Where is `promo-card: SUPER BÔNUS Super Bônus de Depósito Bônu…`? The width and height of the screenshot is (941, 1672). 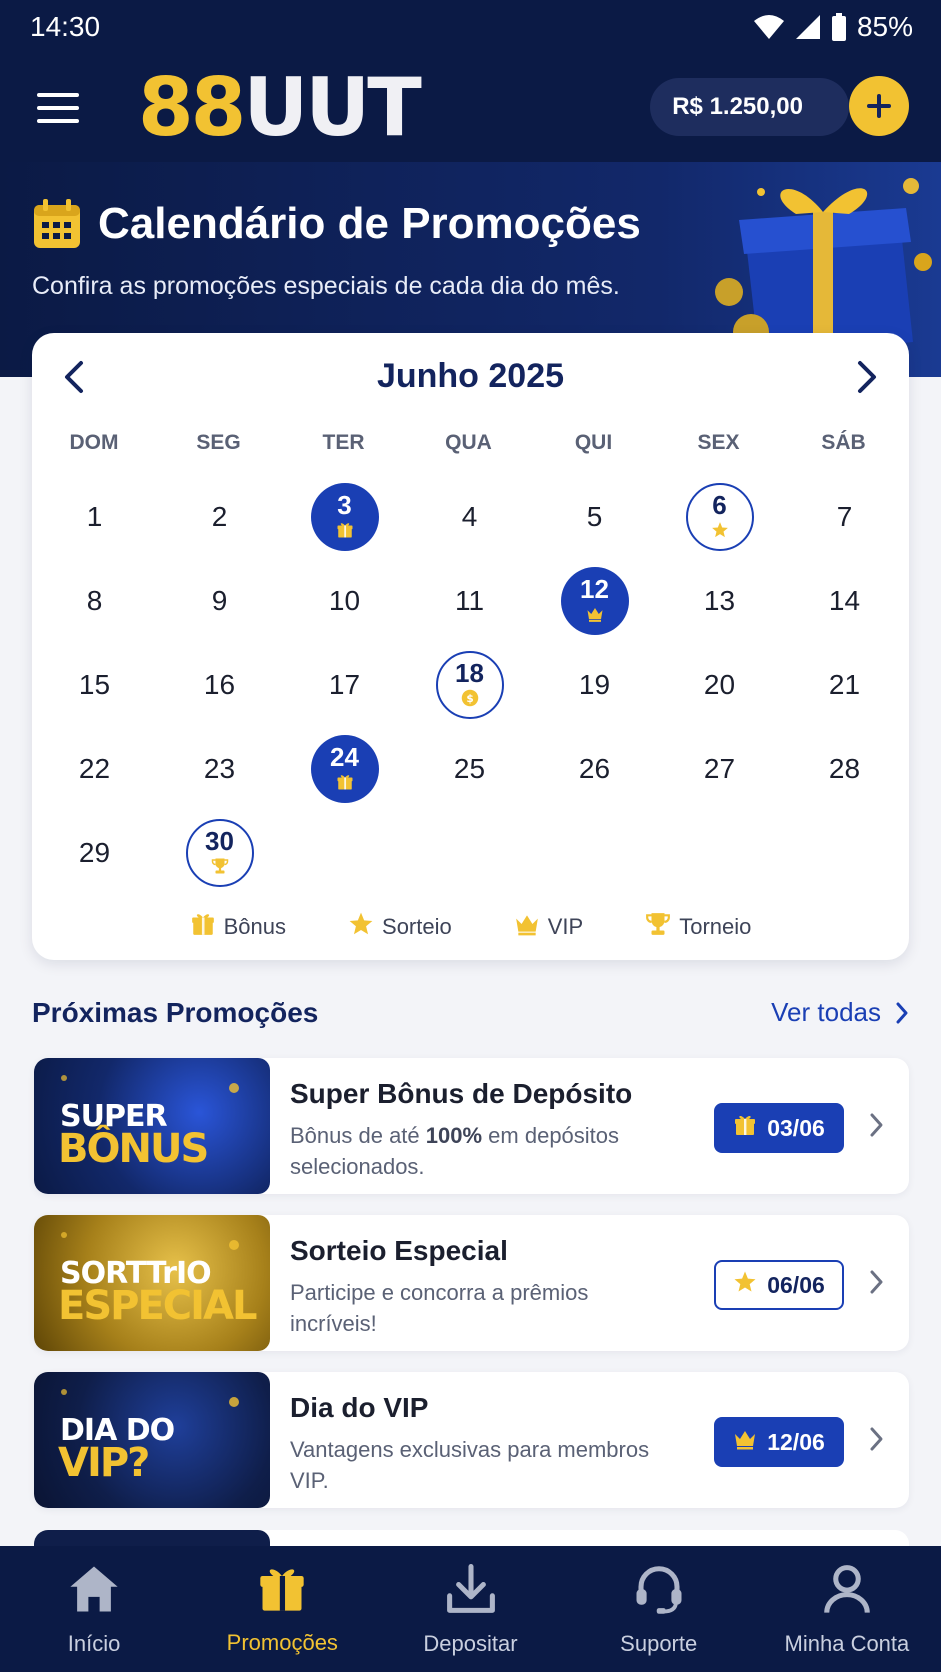 promo-card: SUPER BÔNUS Super Bônus de Depósito Bônu… is located at coordinates (471, 1126).